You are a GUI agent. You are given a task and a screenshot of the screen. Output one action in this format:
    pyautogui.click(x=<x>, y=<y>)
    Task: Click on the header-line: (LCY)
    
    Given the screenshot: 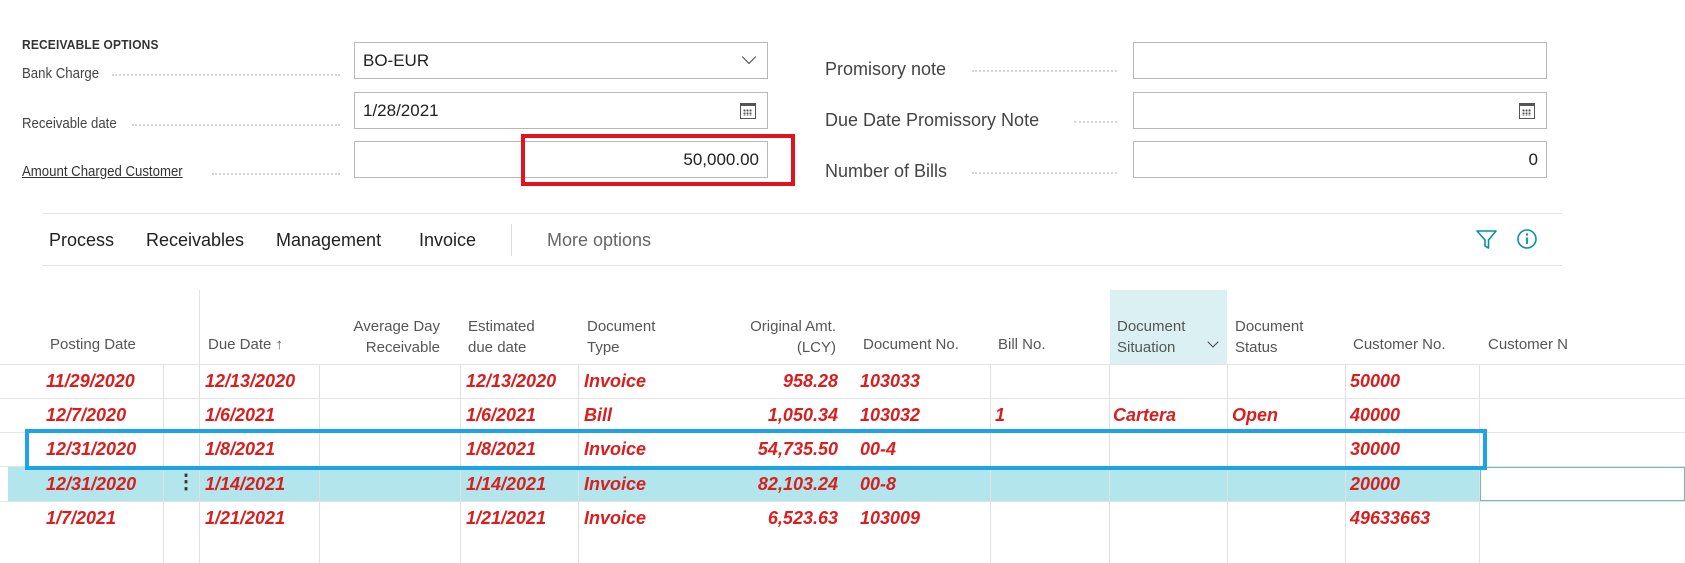 What is the action you would take?
    pyautogui.click(x=816, y=347)
    